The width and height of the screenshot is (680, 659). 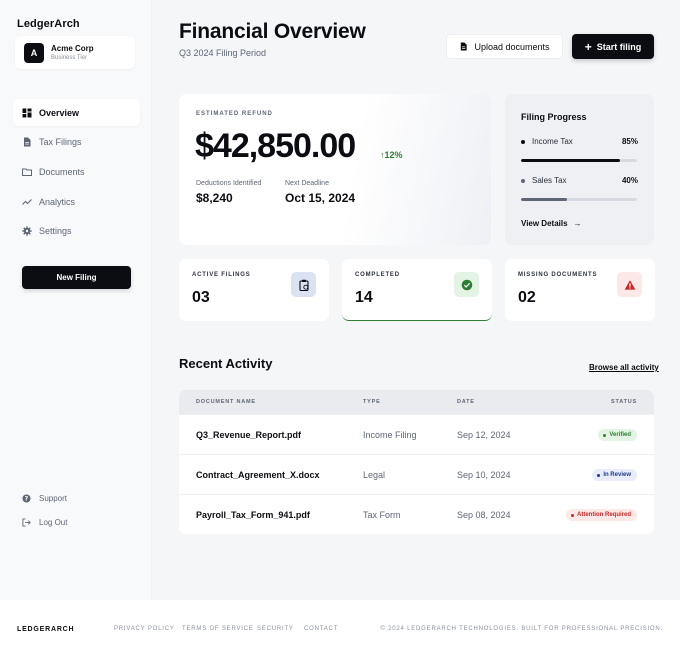 I want to click on org-name: Acme Corp, so click(x=72, y=48).